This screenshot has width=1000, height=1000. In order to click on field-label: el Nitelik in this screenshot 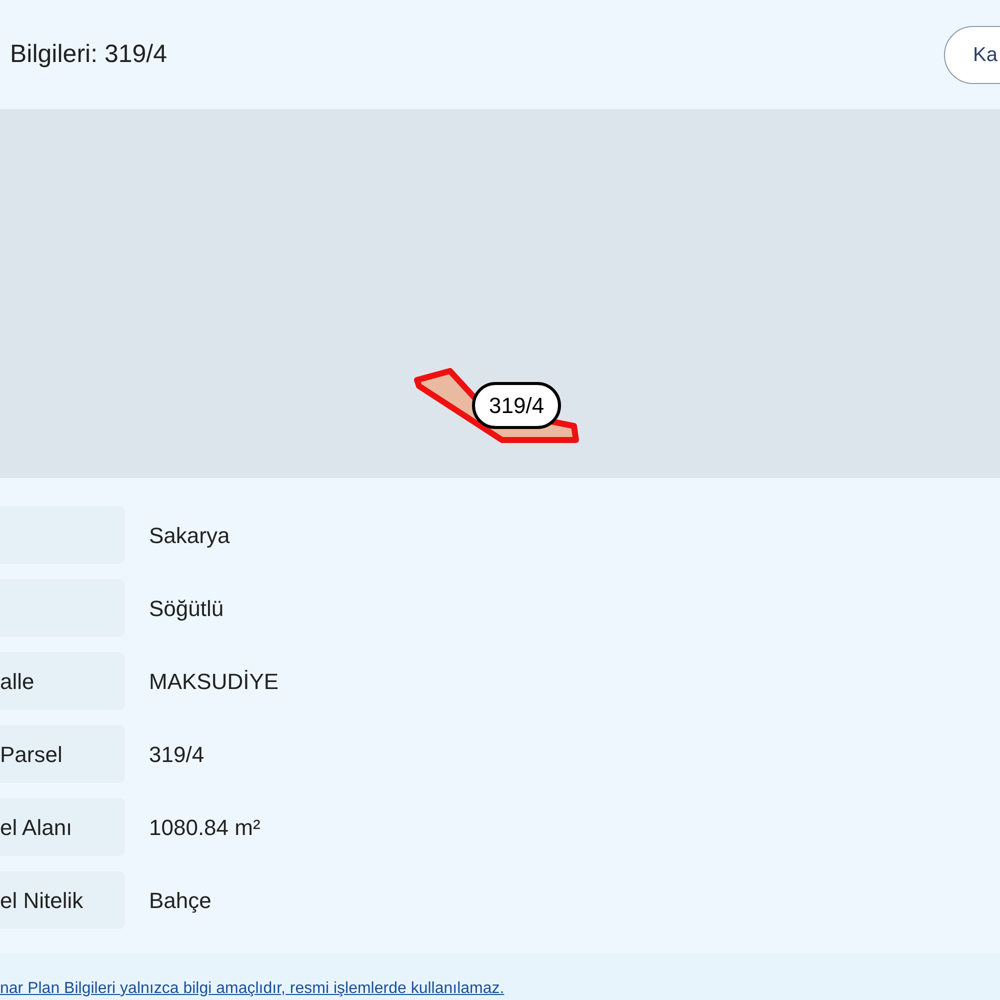, I will do `click(62, 900)`.